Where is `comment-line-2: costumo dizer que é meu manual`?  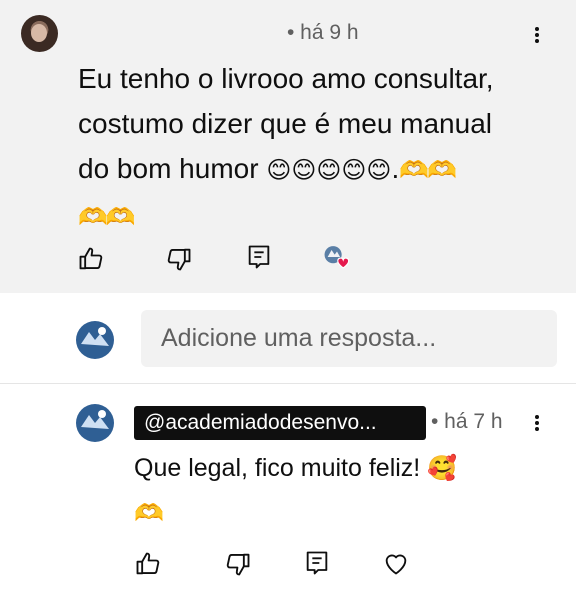
comment-line-2: costumo dizer que é meu manual is located at coordinates (285, 123).